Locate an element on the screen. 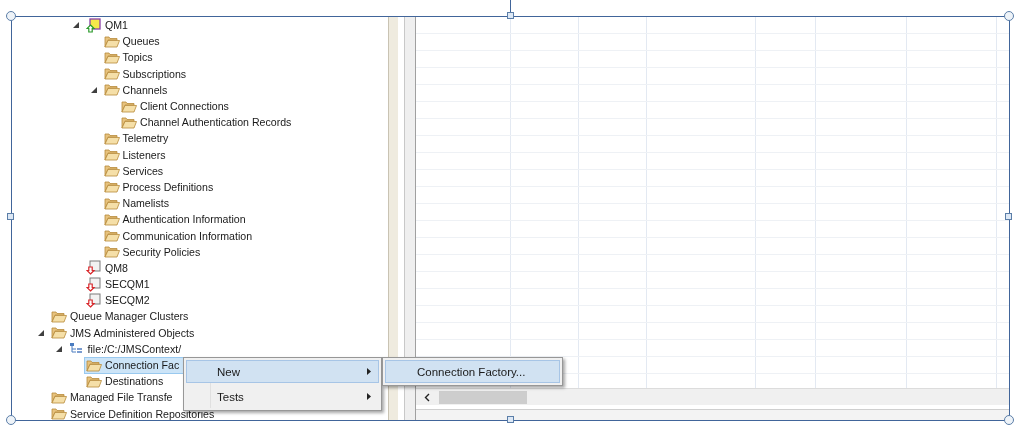 The image size is (1021, 425). tree-item: QM1 is located at coordinates (107, 25).